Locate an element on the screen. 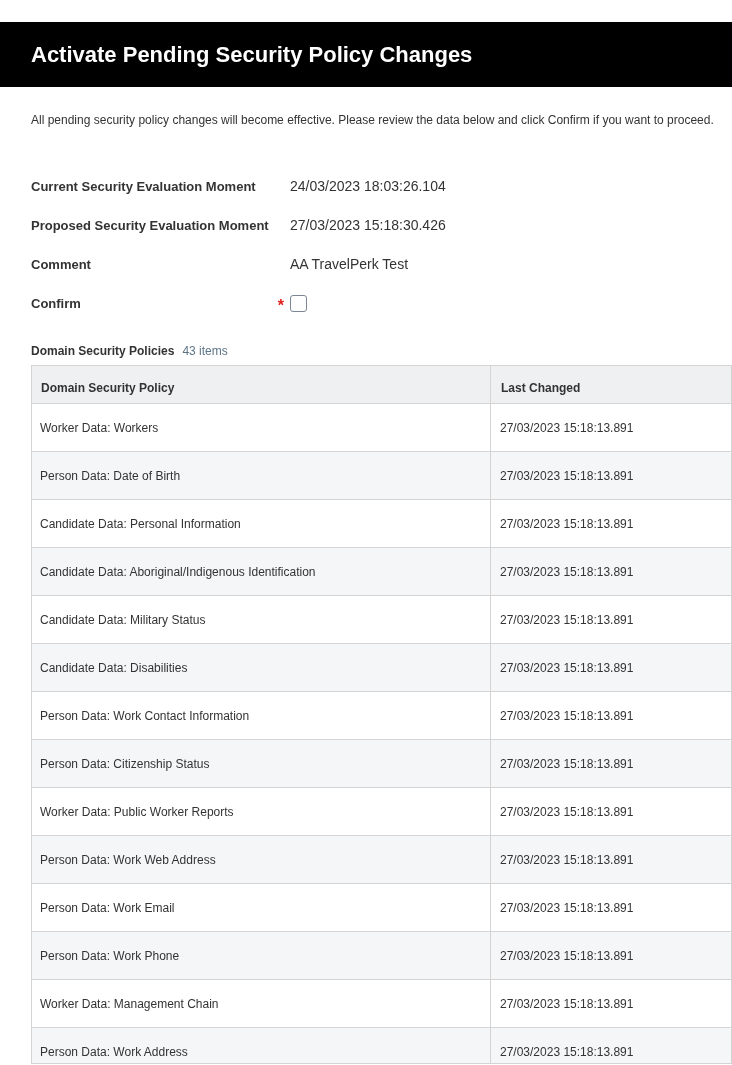 The width and height of the screenshot is (732, 1065). section-title: Domain Security Policies is located at coordinates (103, 351).